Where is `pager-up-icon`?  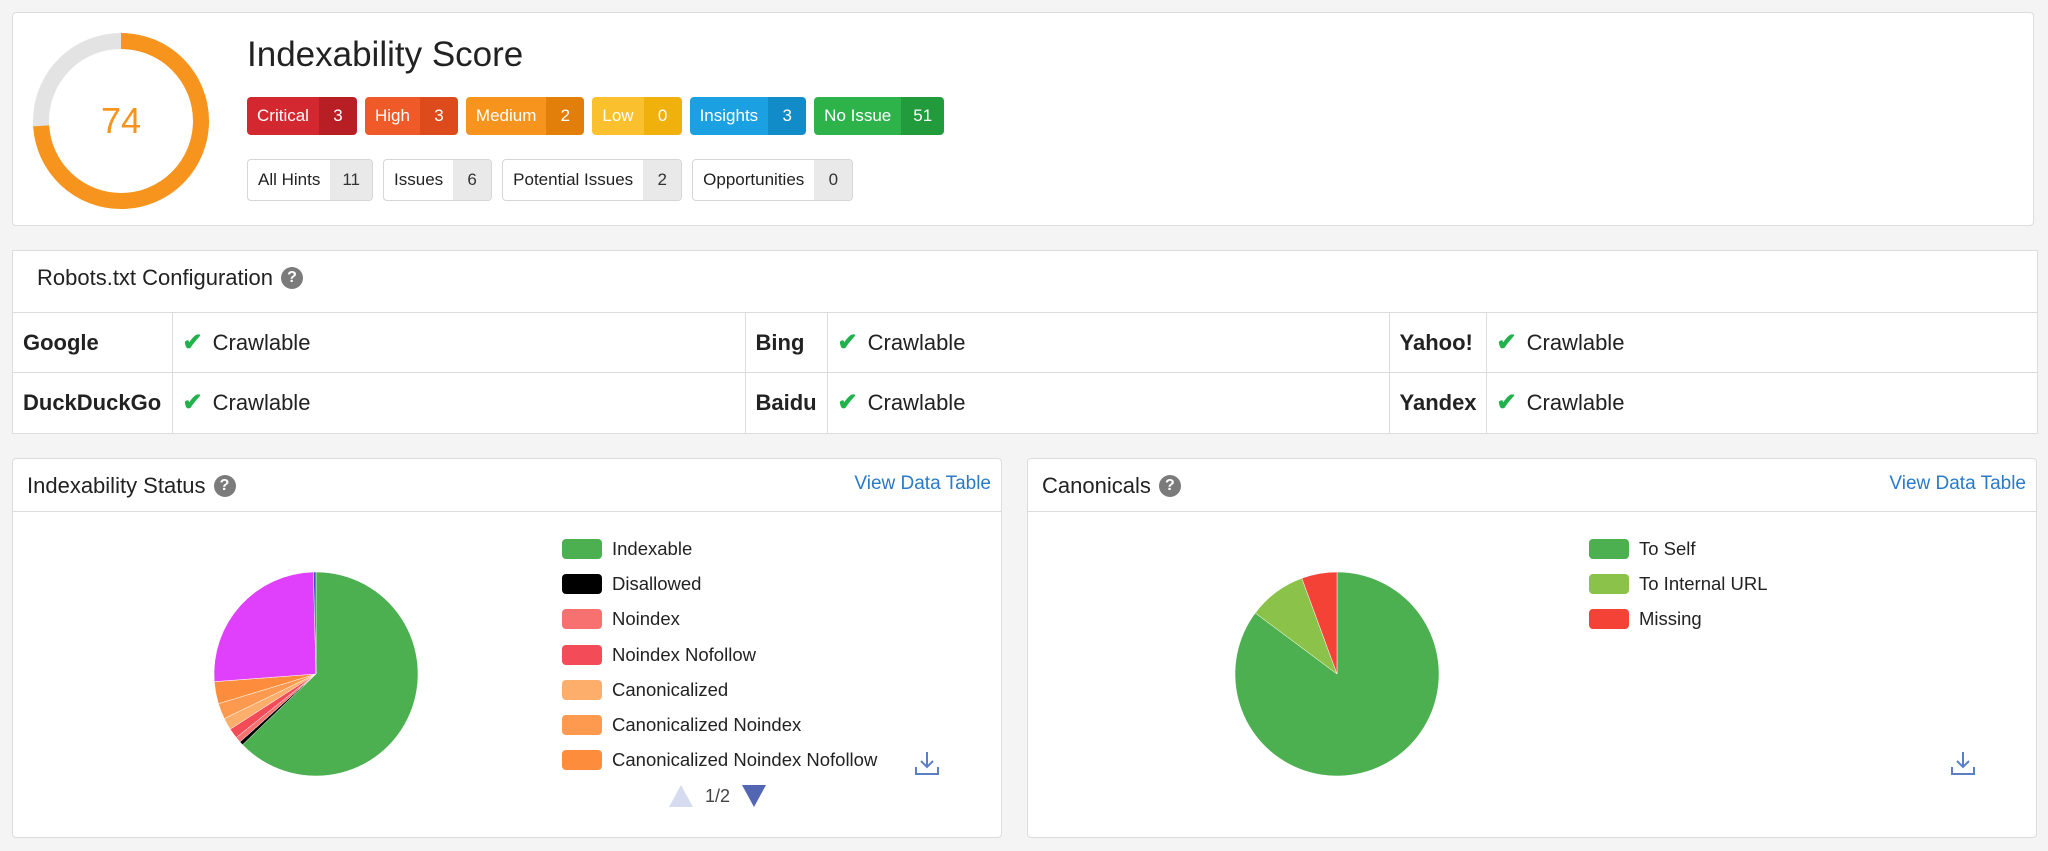
pager-up-icon is located at coordinates (681, 796).